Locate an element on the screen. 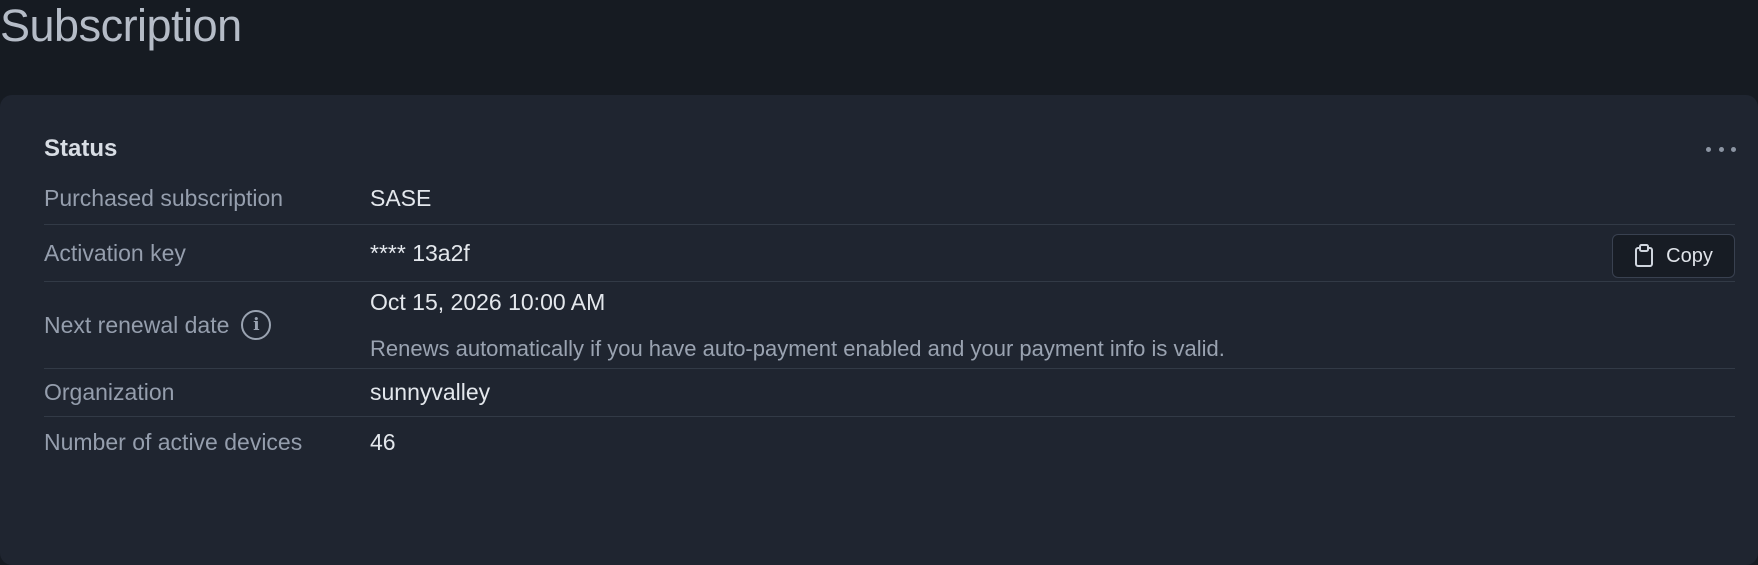  copy-button-label: Copy is located at coordinates (1689, 255).